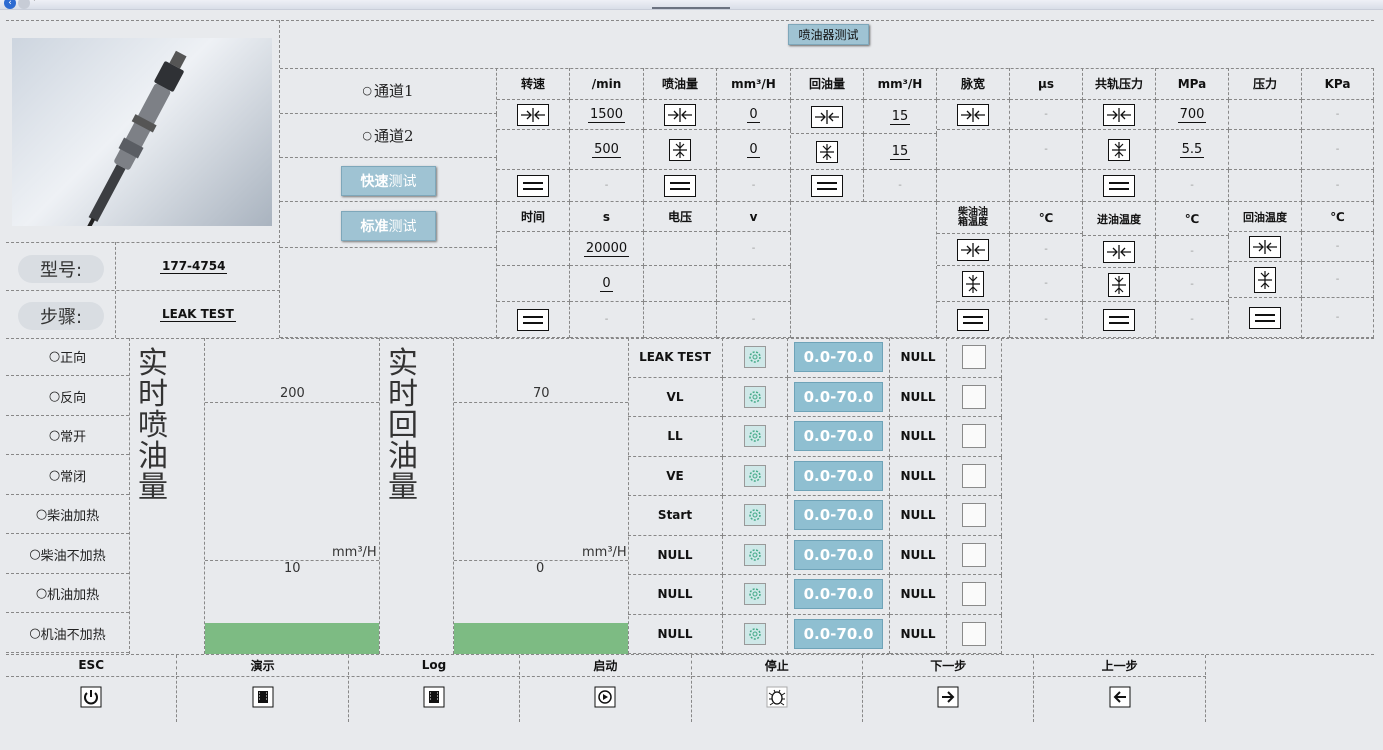 The image size is (1383, 750). I want to click on mode-radio-4: ○ 柴油加热, so click(67, 515).